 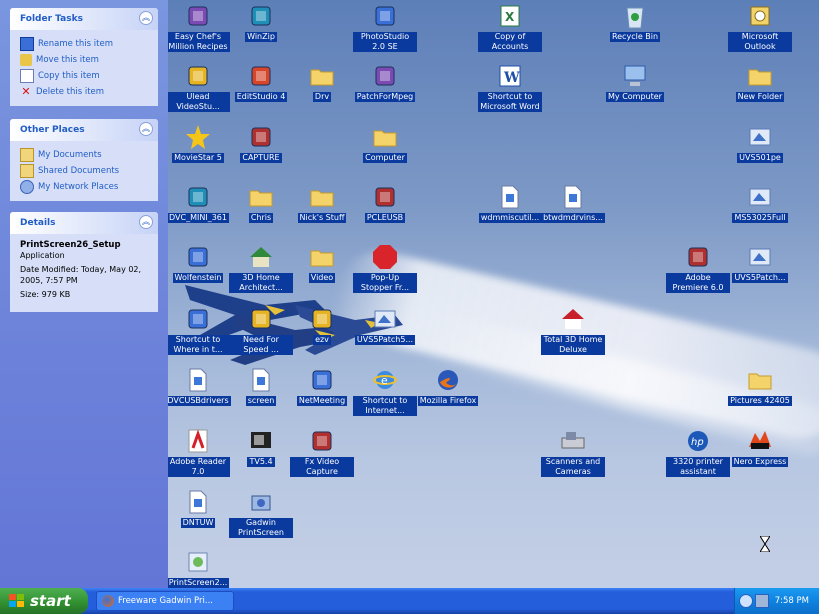 What do you see at coordinates (385, 158) in the screenshot?
I see `desktop-icon-label: Computer` at bounding box center [385, 158].